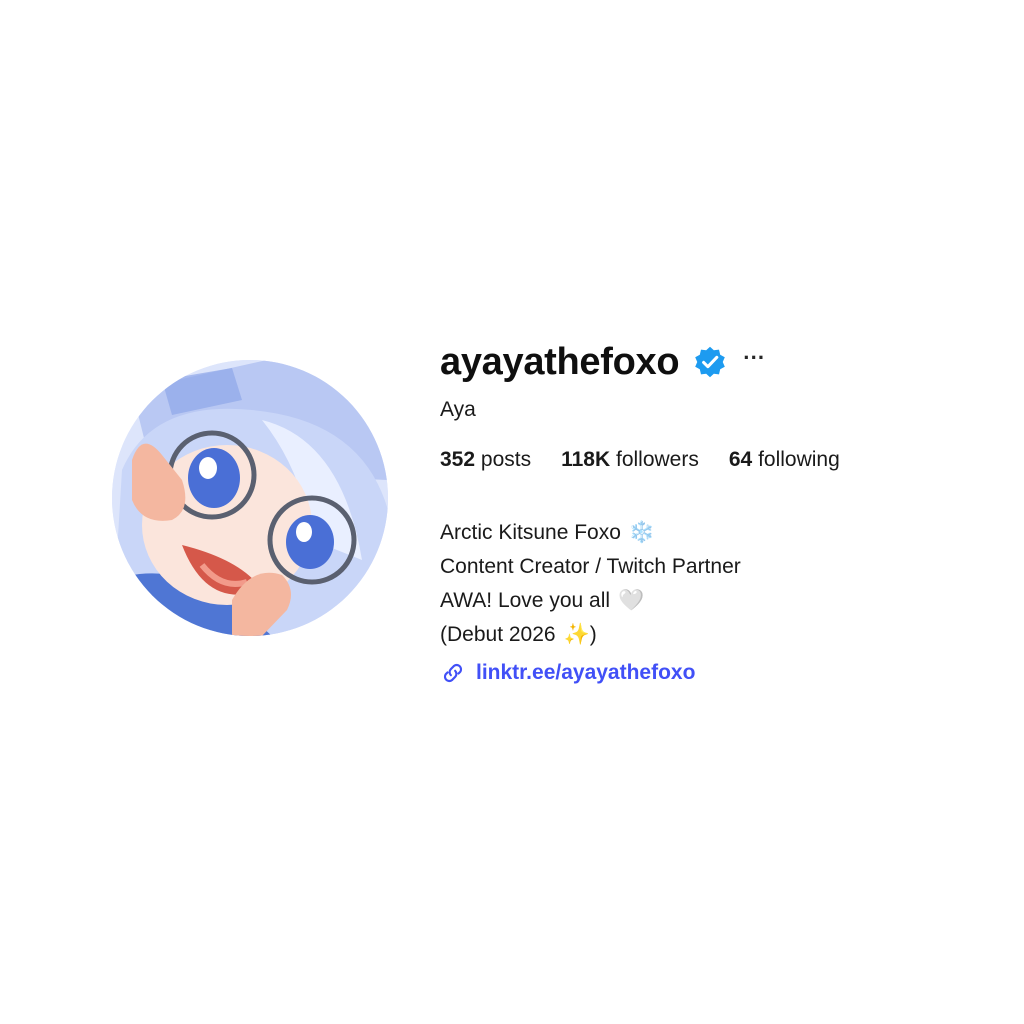  Describe the element at coordinates (590, 566) in the screenshot. I see `bio-line-2: Content Creator / Twitch Partner` at that location.